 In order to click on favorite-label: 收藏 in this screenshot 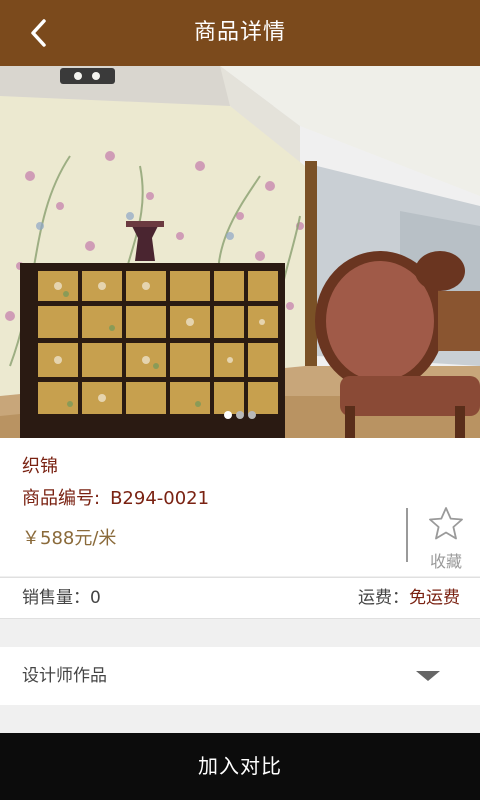, I will do `click(445, 561)`.